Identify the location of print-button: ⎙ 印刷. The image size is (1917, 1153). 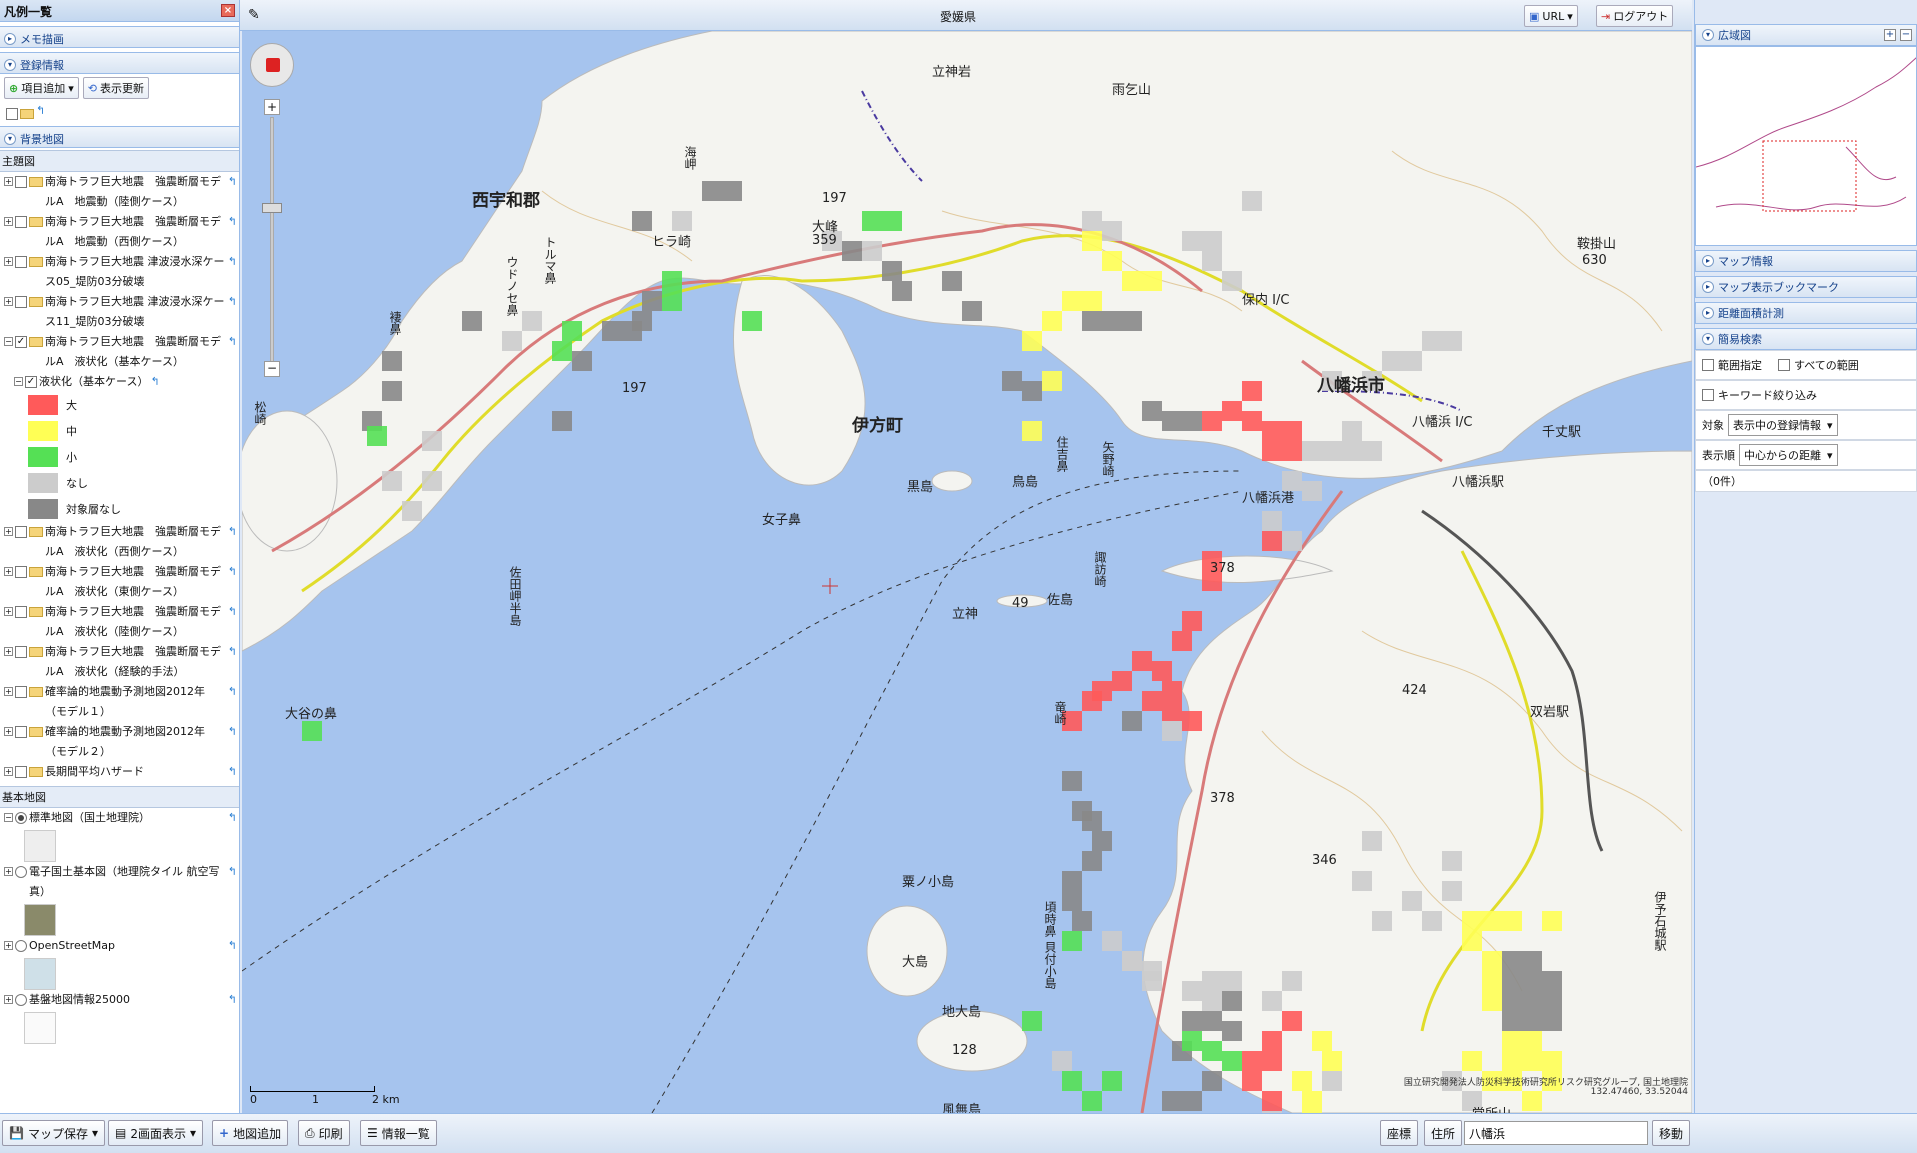
(324, 1133).